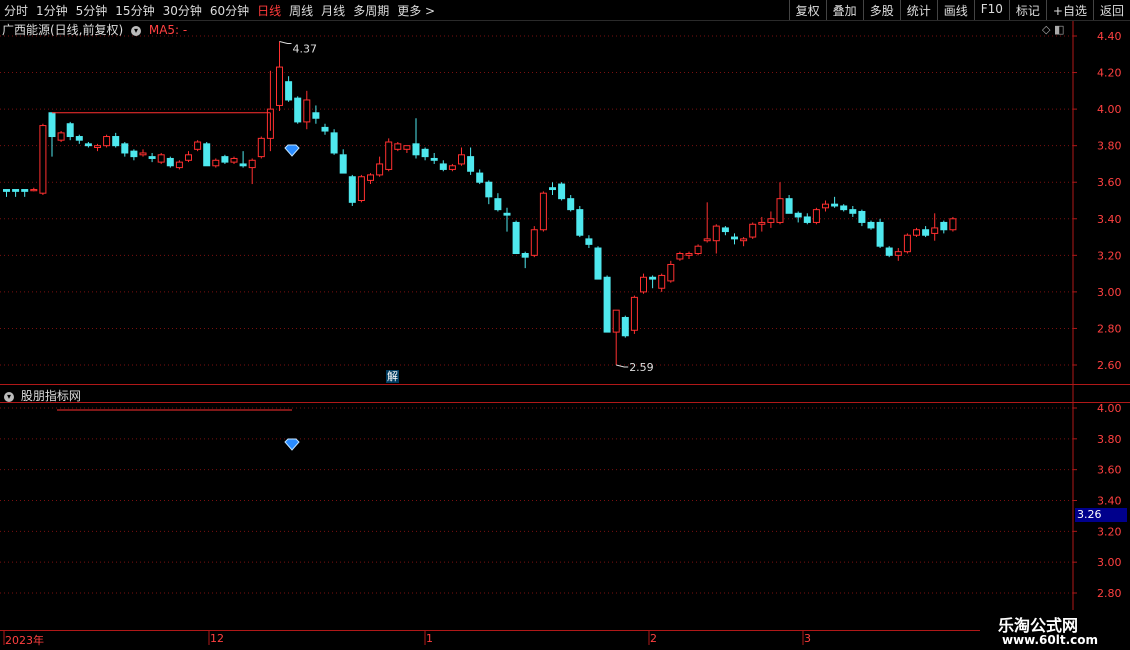  I want to click on period-tab: 1分钟, so click(52, 10).